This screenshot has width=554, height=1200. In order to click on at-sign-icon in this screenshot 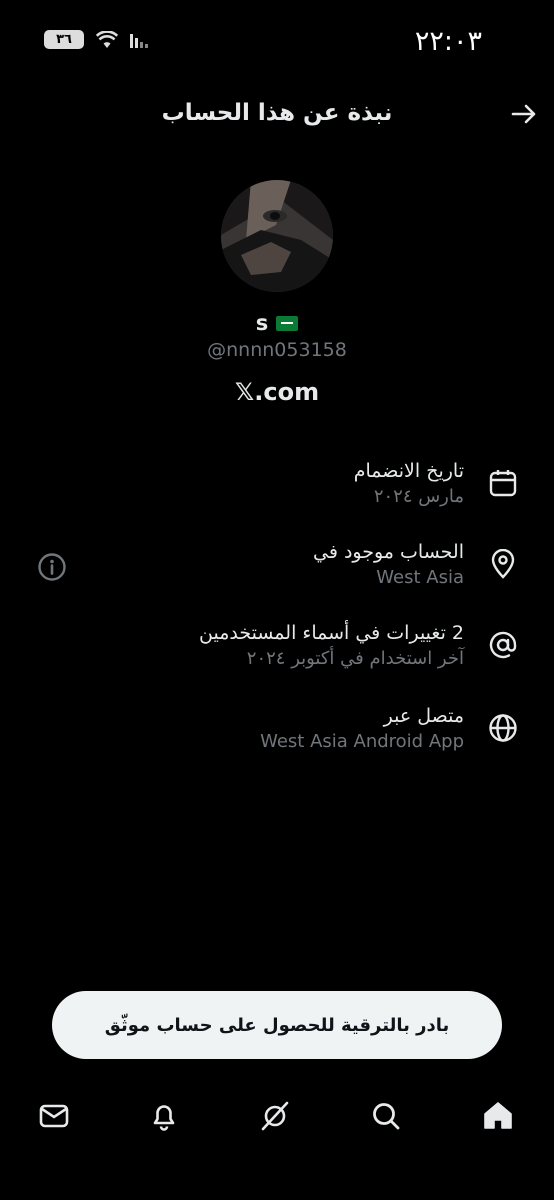, I will do `click(503, 645)`.